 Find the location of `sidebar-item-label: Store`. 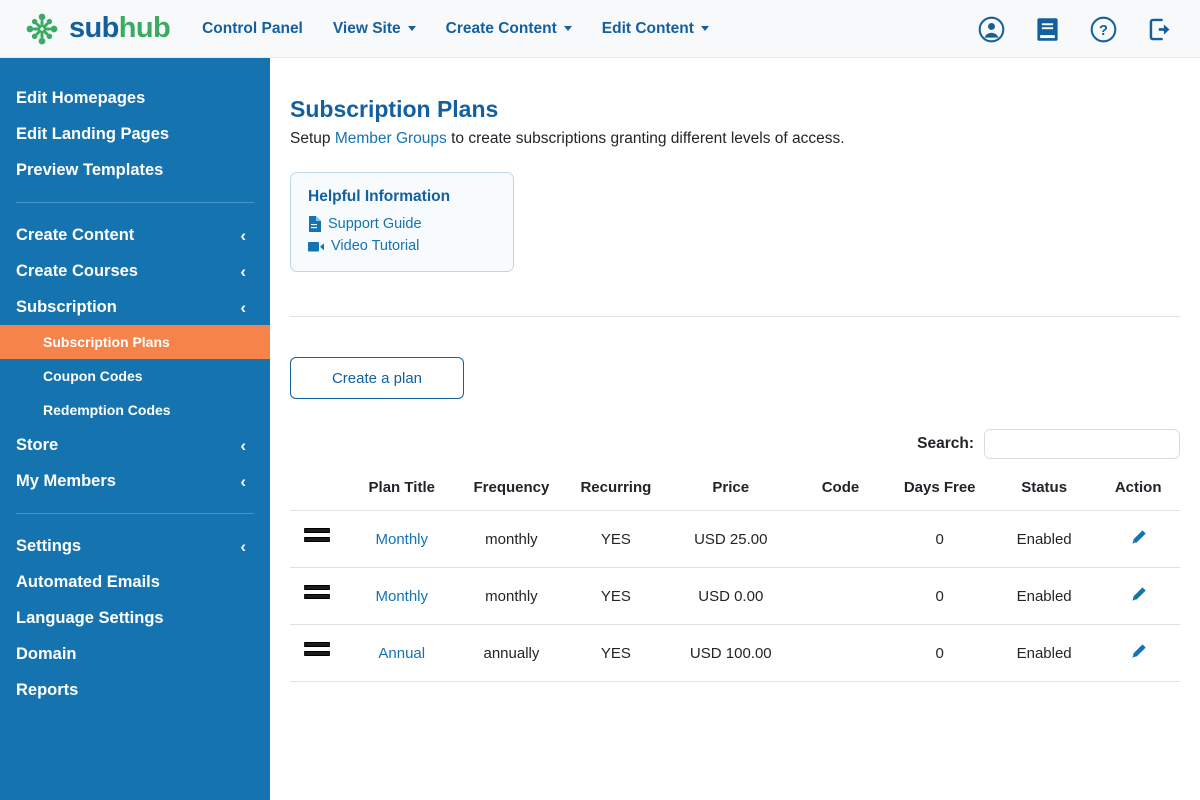

sidebar-item-label: Store is located at coordinates (37, 444).